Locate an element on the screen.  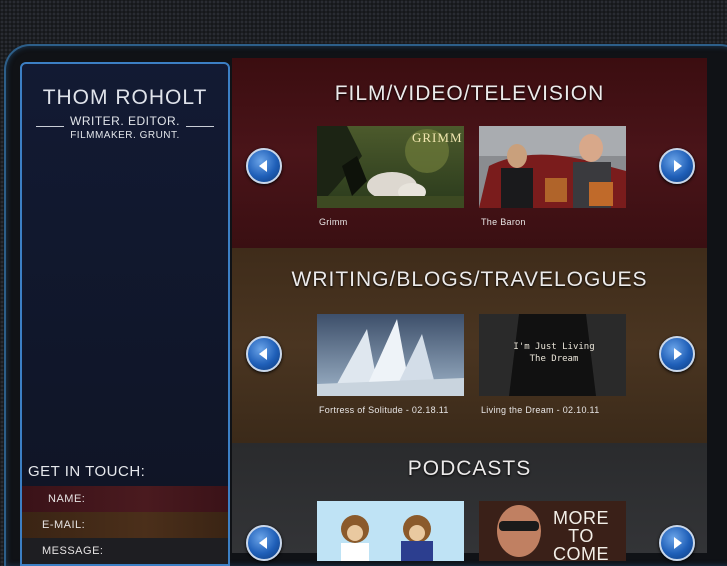
writing-section-title: WRITING/BLOGS/TRAVELOGUES is located at coordinates (469, 279).